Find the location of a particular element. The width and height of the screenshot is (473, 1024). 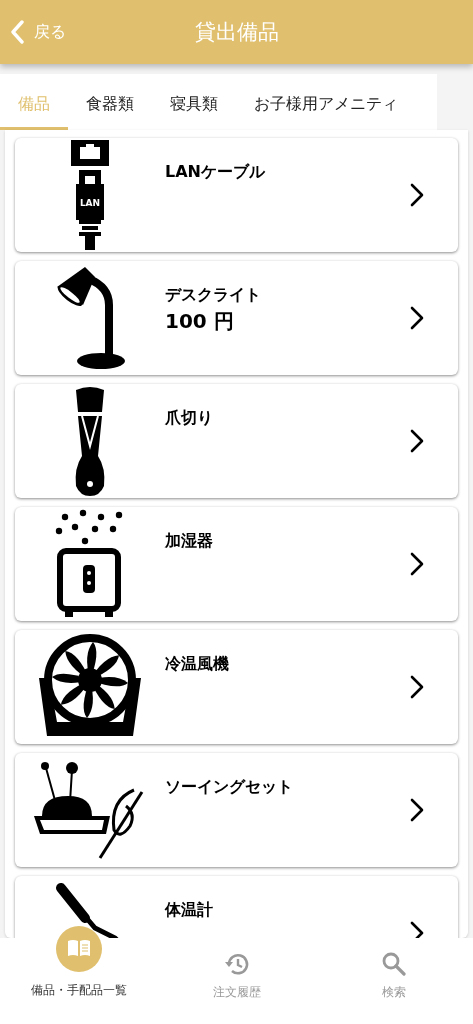

item-name: 冷温風機 is located at coordinates (197, 664).